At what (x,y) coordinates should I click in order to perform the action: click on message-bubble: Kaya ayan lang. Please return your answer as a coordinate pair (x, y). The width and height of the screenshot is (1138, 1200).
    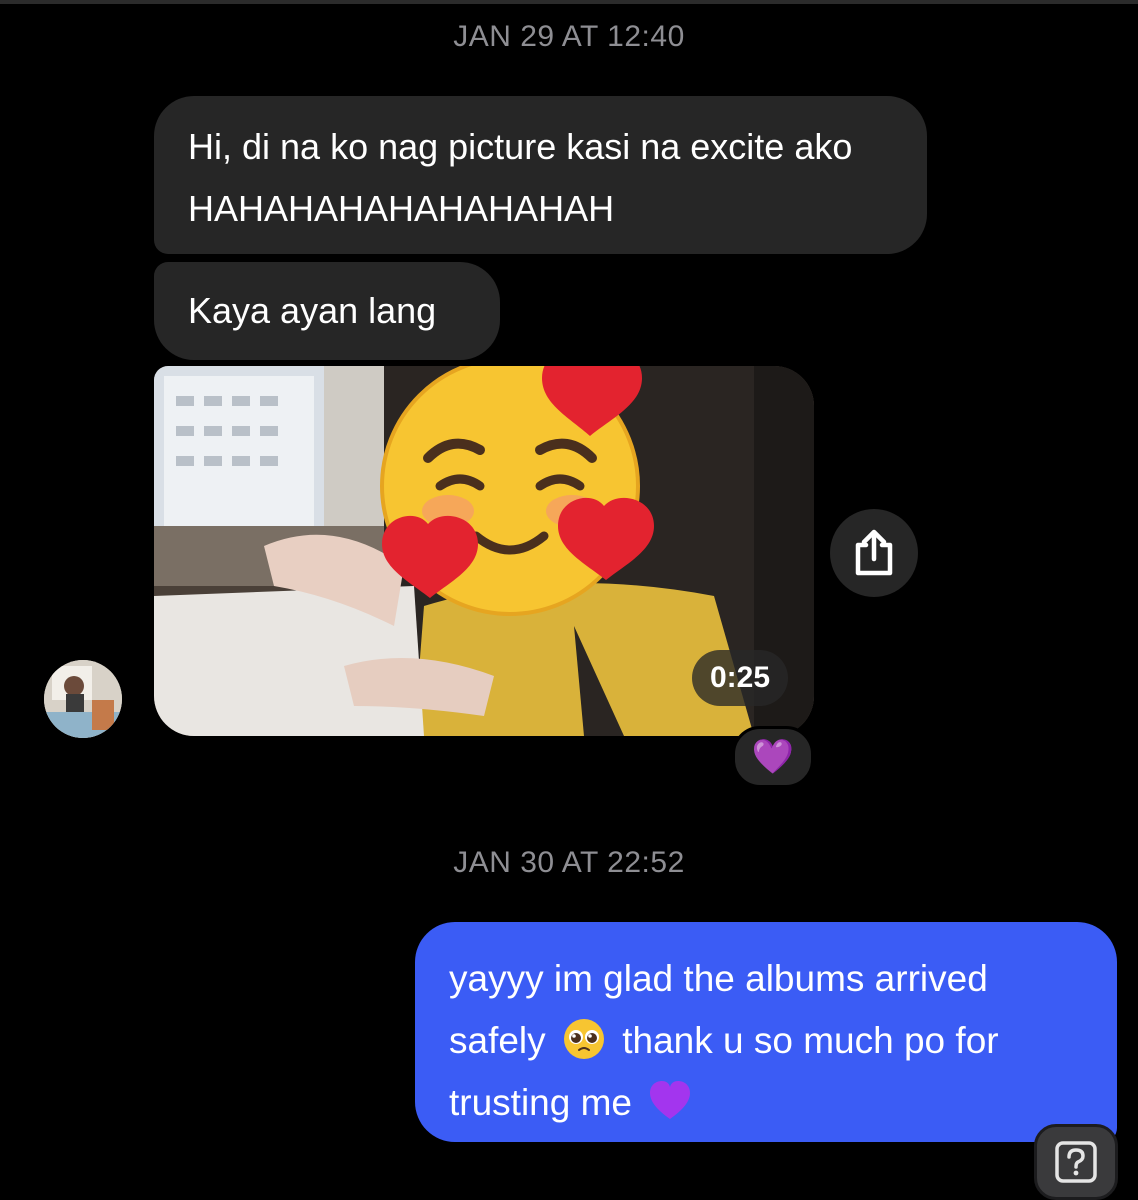
    Looking at the image, I should click on (327, 311).